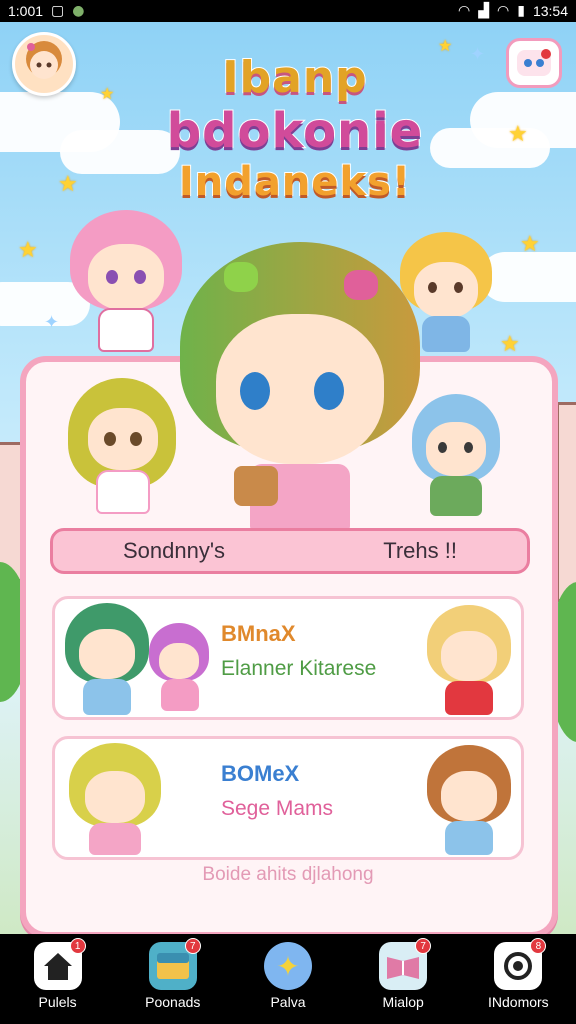  I want to click on banner-right-text: Trehs !!, so click(420, 550).